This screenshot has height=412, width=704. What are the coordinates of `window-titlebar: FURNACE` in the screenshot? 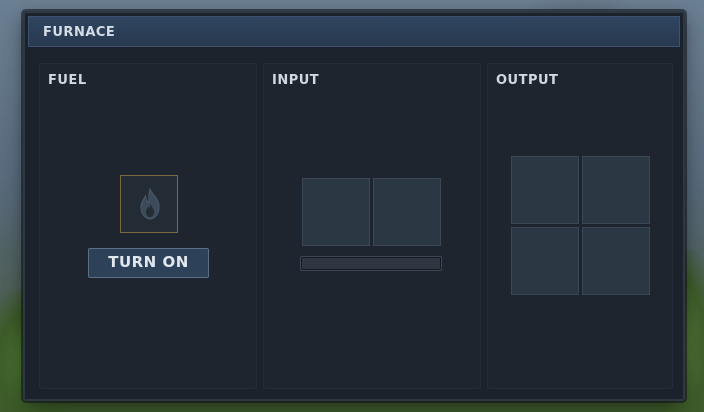 It's located at (354, 31).